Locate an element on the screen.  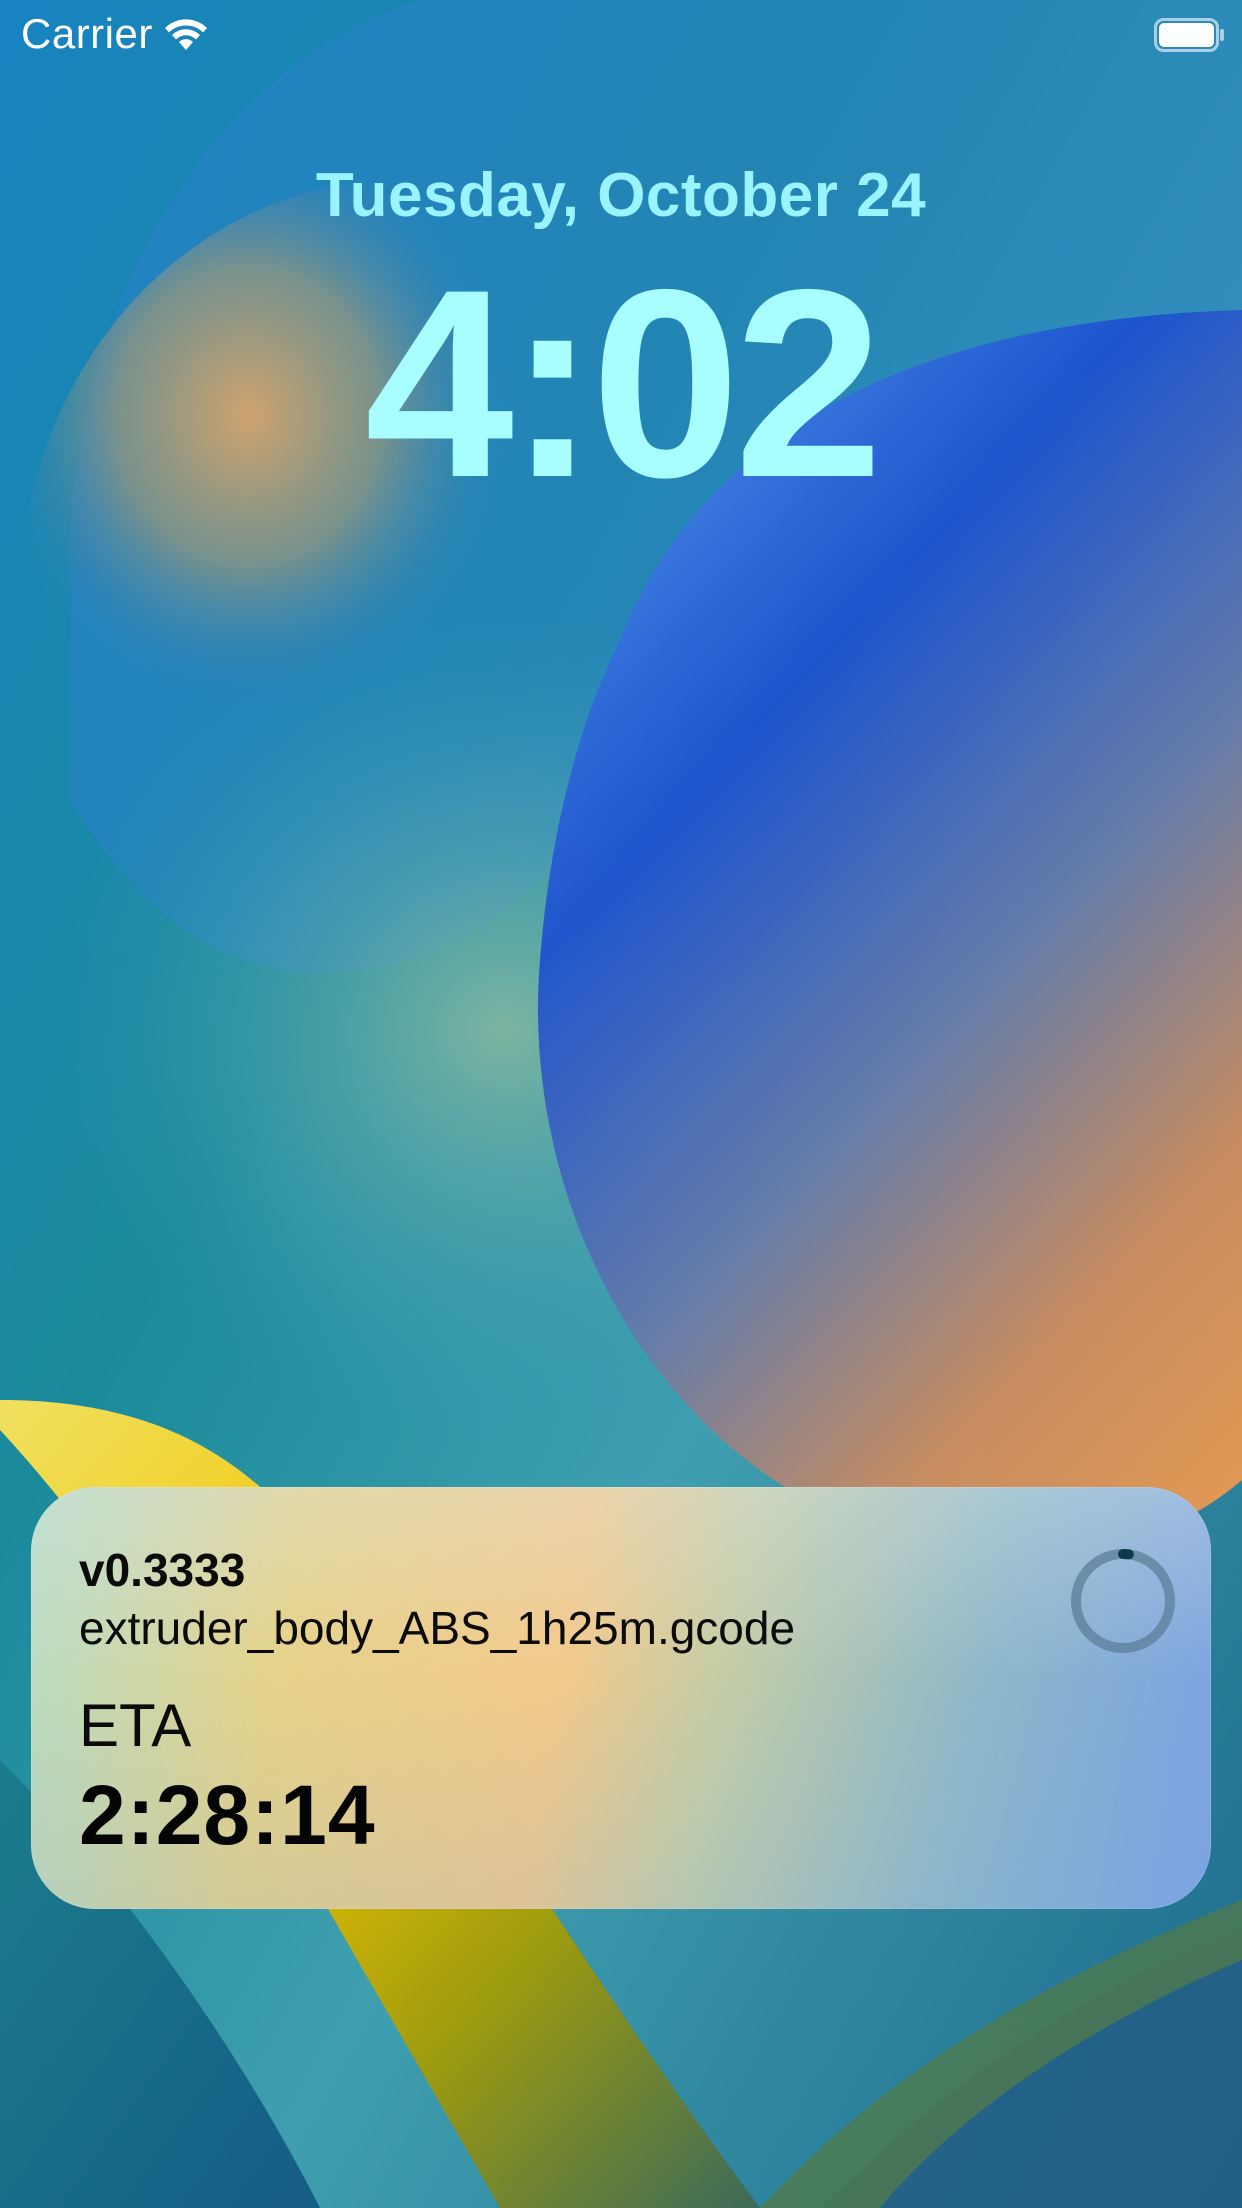
lock-screen-date: Tuesday, October 24 is located at coordinates (621, 195).